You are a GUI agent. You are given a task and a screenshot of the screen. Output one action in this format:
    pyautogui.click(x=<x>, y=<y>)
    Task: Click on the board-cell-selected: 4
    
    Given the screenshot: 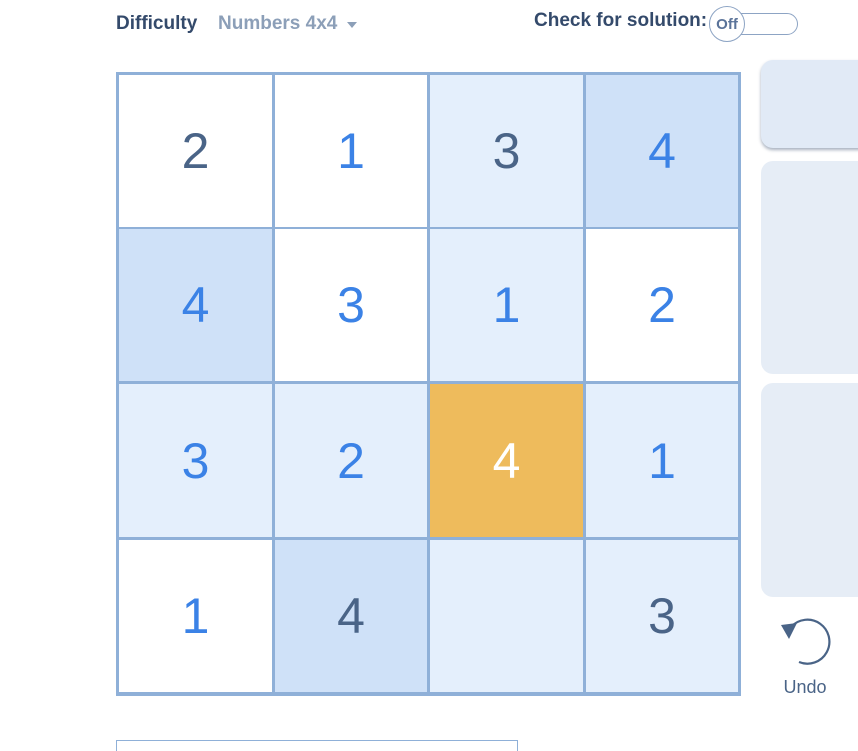 What is the action you would take?
    pyautogui.click(x=506, y=460)
    